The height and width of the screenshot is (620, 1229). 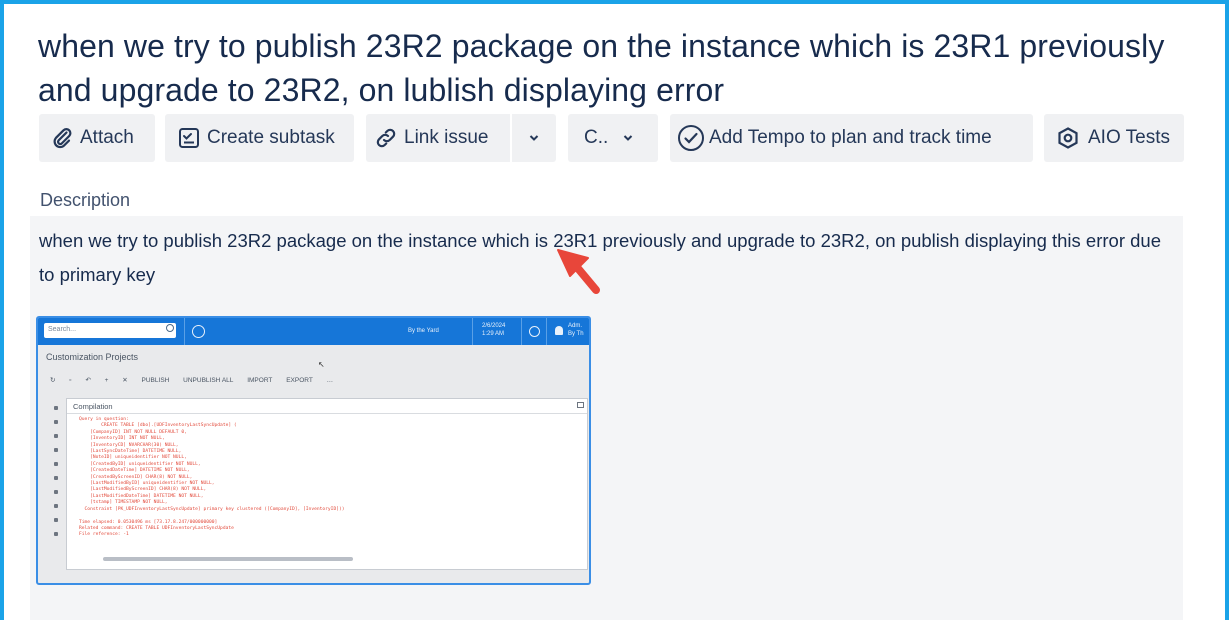 I want to click on refresh-icon: ↻, so click(x=53, y=380).